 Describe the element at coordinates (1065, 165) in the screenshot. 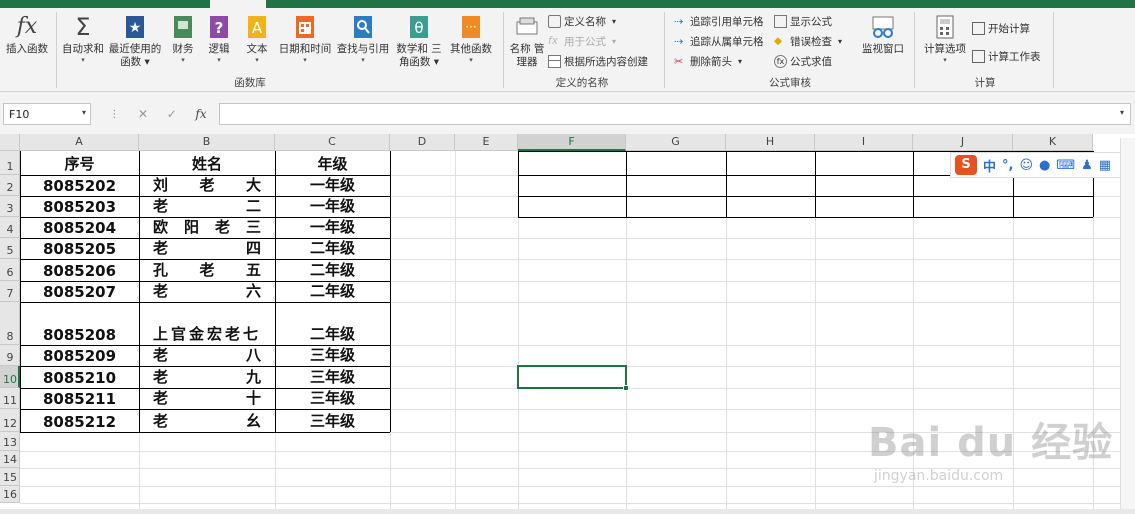

I see `keyboard-icon: ⌨` at that location.